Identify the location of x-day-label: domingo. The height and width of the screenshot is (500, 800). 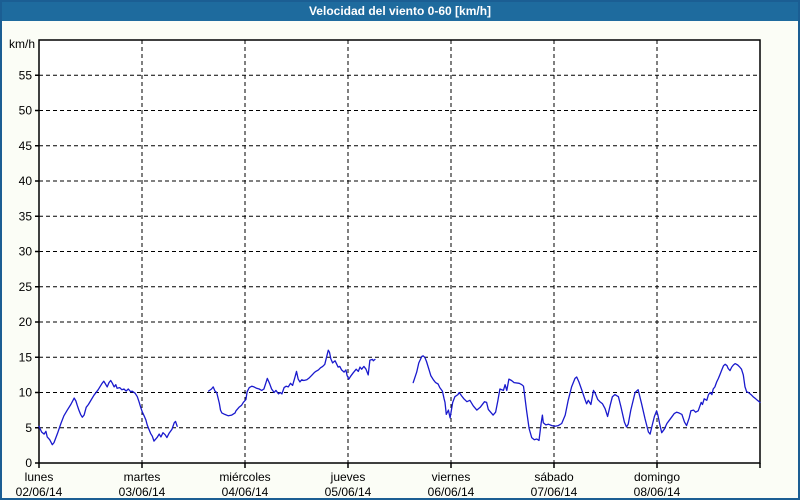
(657, 477).